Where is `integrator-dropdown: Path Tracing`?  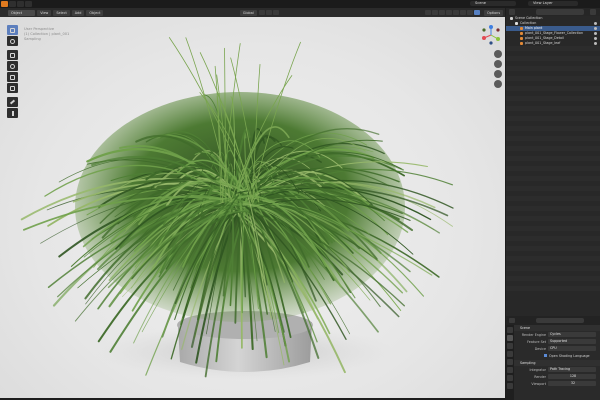 integrator-dropdown: Path Tracing is located at coordinates (572, 369).